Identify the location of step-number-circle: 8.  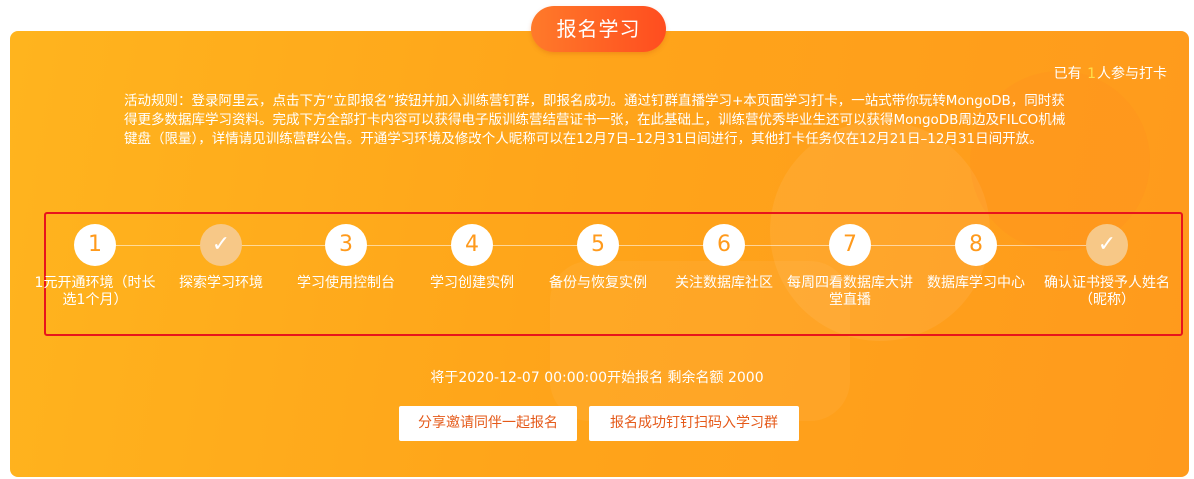
(976, 245).